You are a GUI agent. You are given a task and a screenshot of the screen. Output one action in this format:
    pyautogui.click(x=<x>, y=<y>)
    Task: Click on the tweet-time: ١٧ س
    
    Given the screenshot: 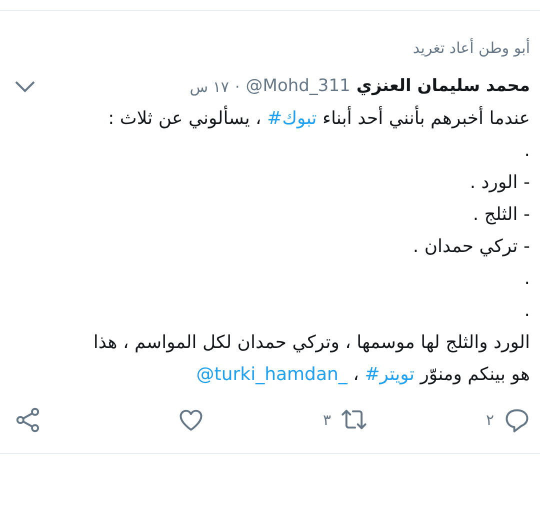 What is the action you would take?
    pyautogui.click(x=209, y=87)
    